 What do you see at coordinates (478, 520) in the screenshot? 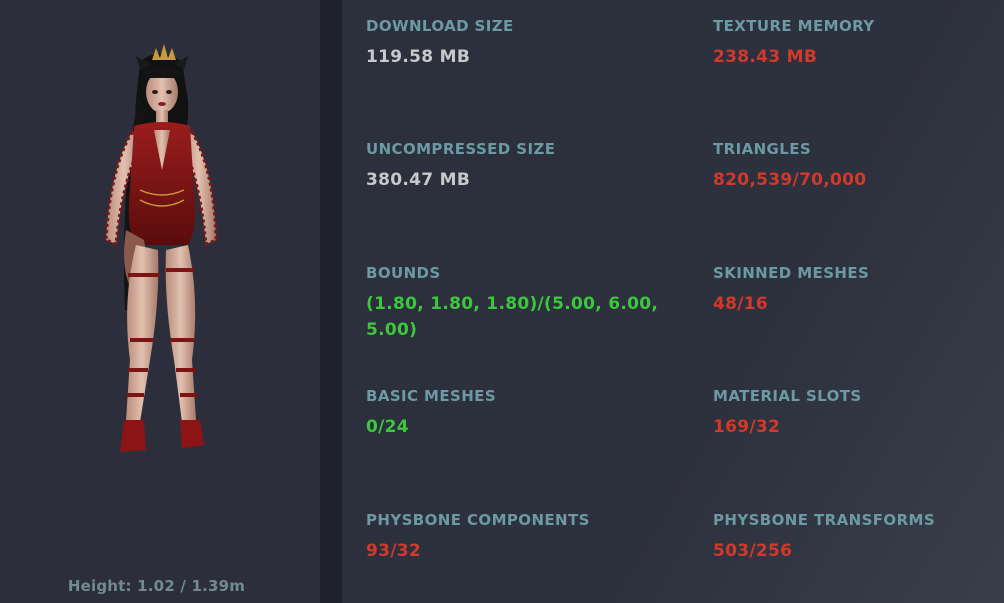
I see `stat-title: PHYSBONE COMPONENTS` at bounding box center [478, 520].